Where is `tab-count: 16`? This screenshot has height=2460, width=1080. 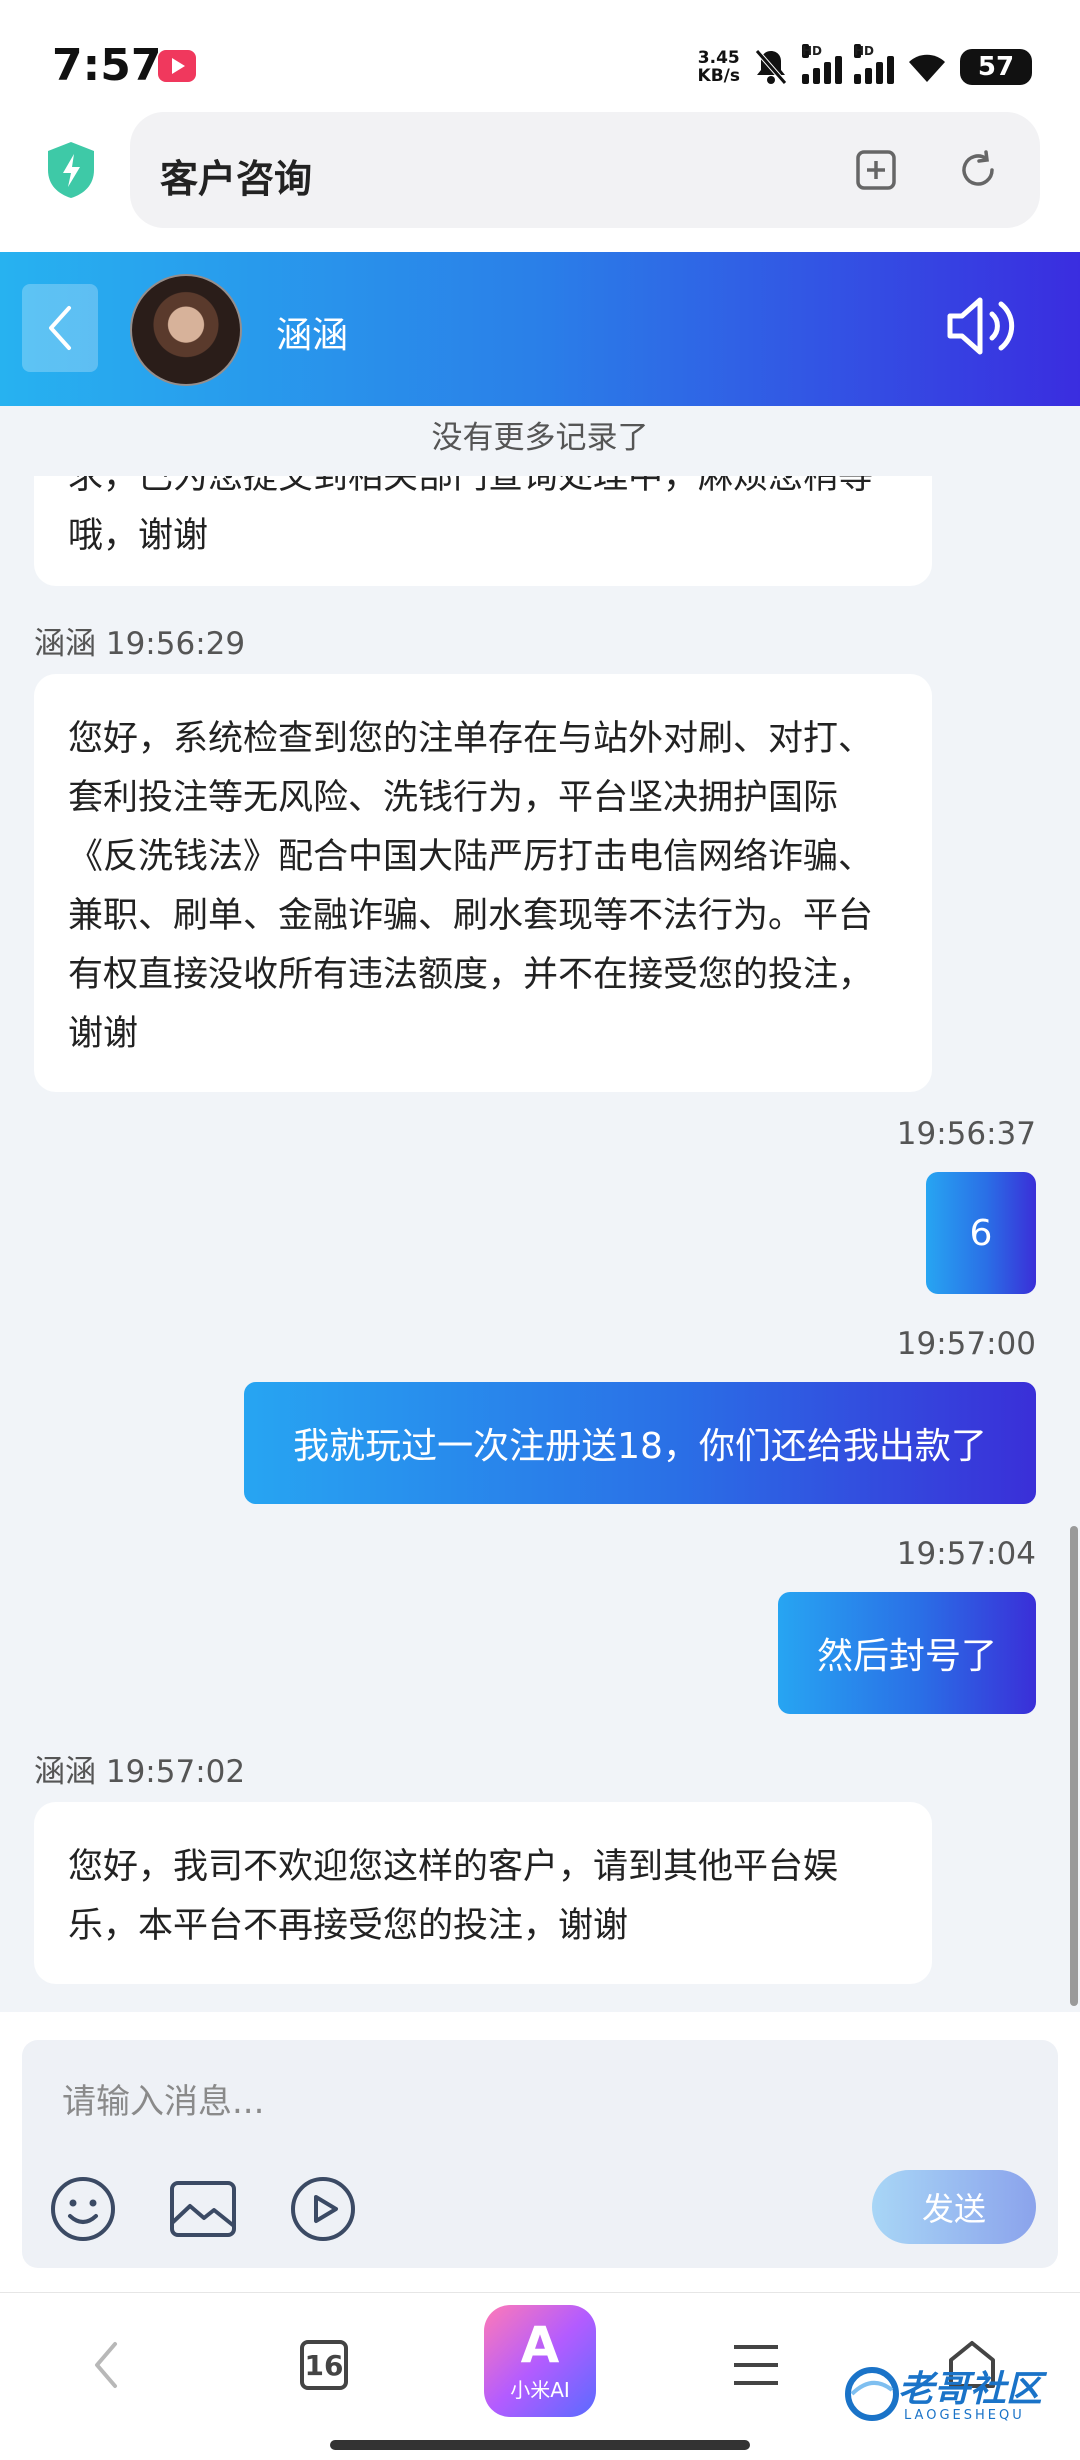 tab-count: 16 is located at coordinates (324, 2365).